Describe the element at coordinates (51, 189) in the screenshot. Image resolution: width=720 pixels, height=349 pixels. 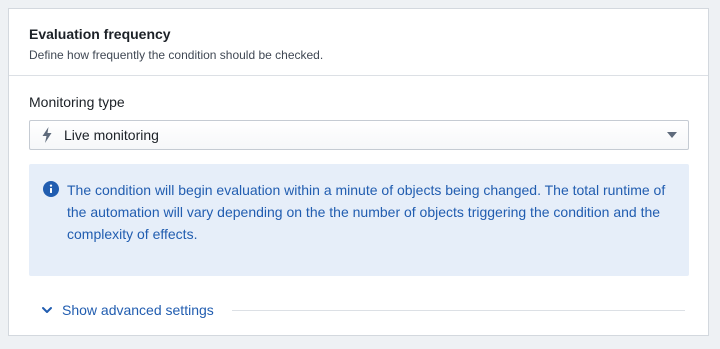
I see `info-icon` at that location.